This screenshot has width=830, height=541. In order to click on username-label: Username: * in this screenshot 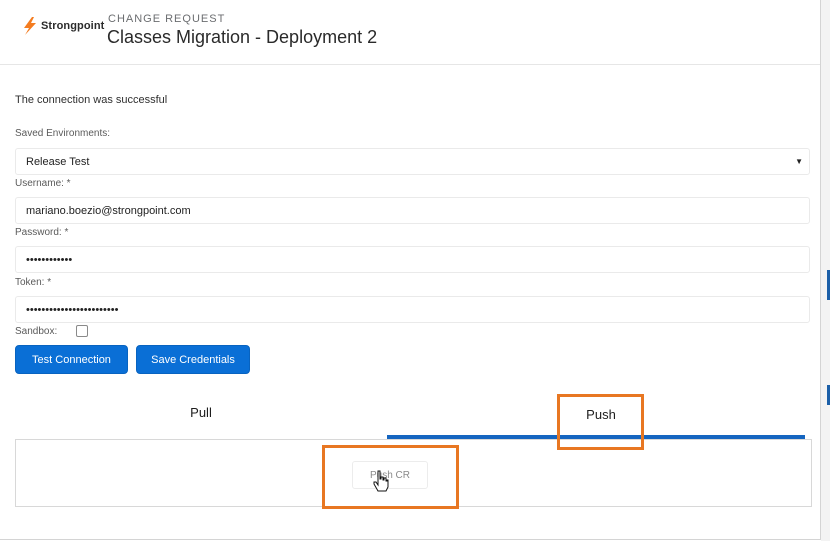, I will do `click(43, 183)`.